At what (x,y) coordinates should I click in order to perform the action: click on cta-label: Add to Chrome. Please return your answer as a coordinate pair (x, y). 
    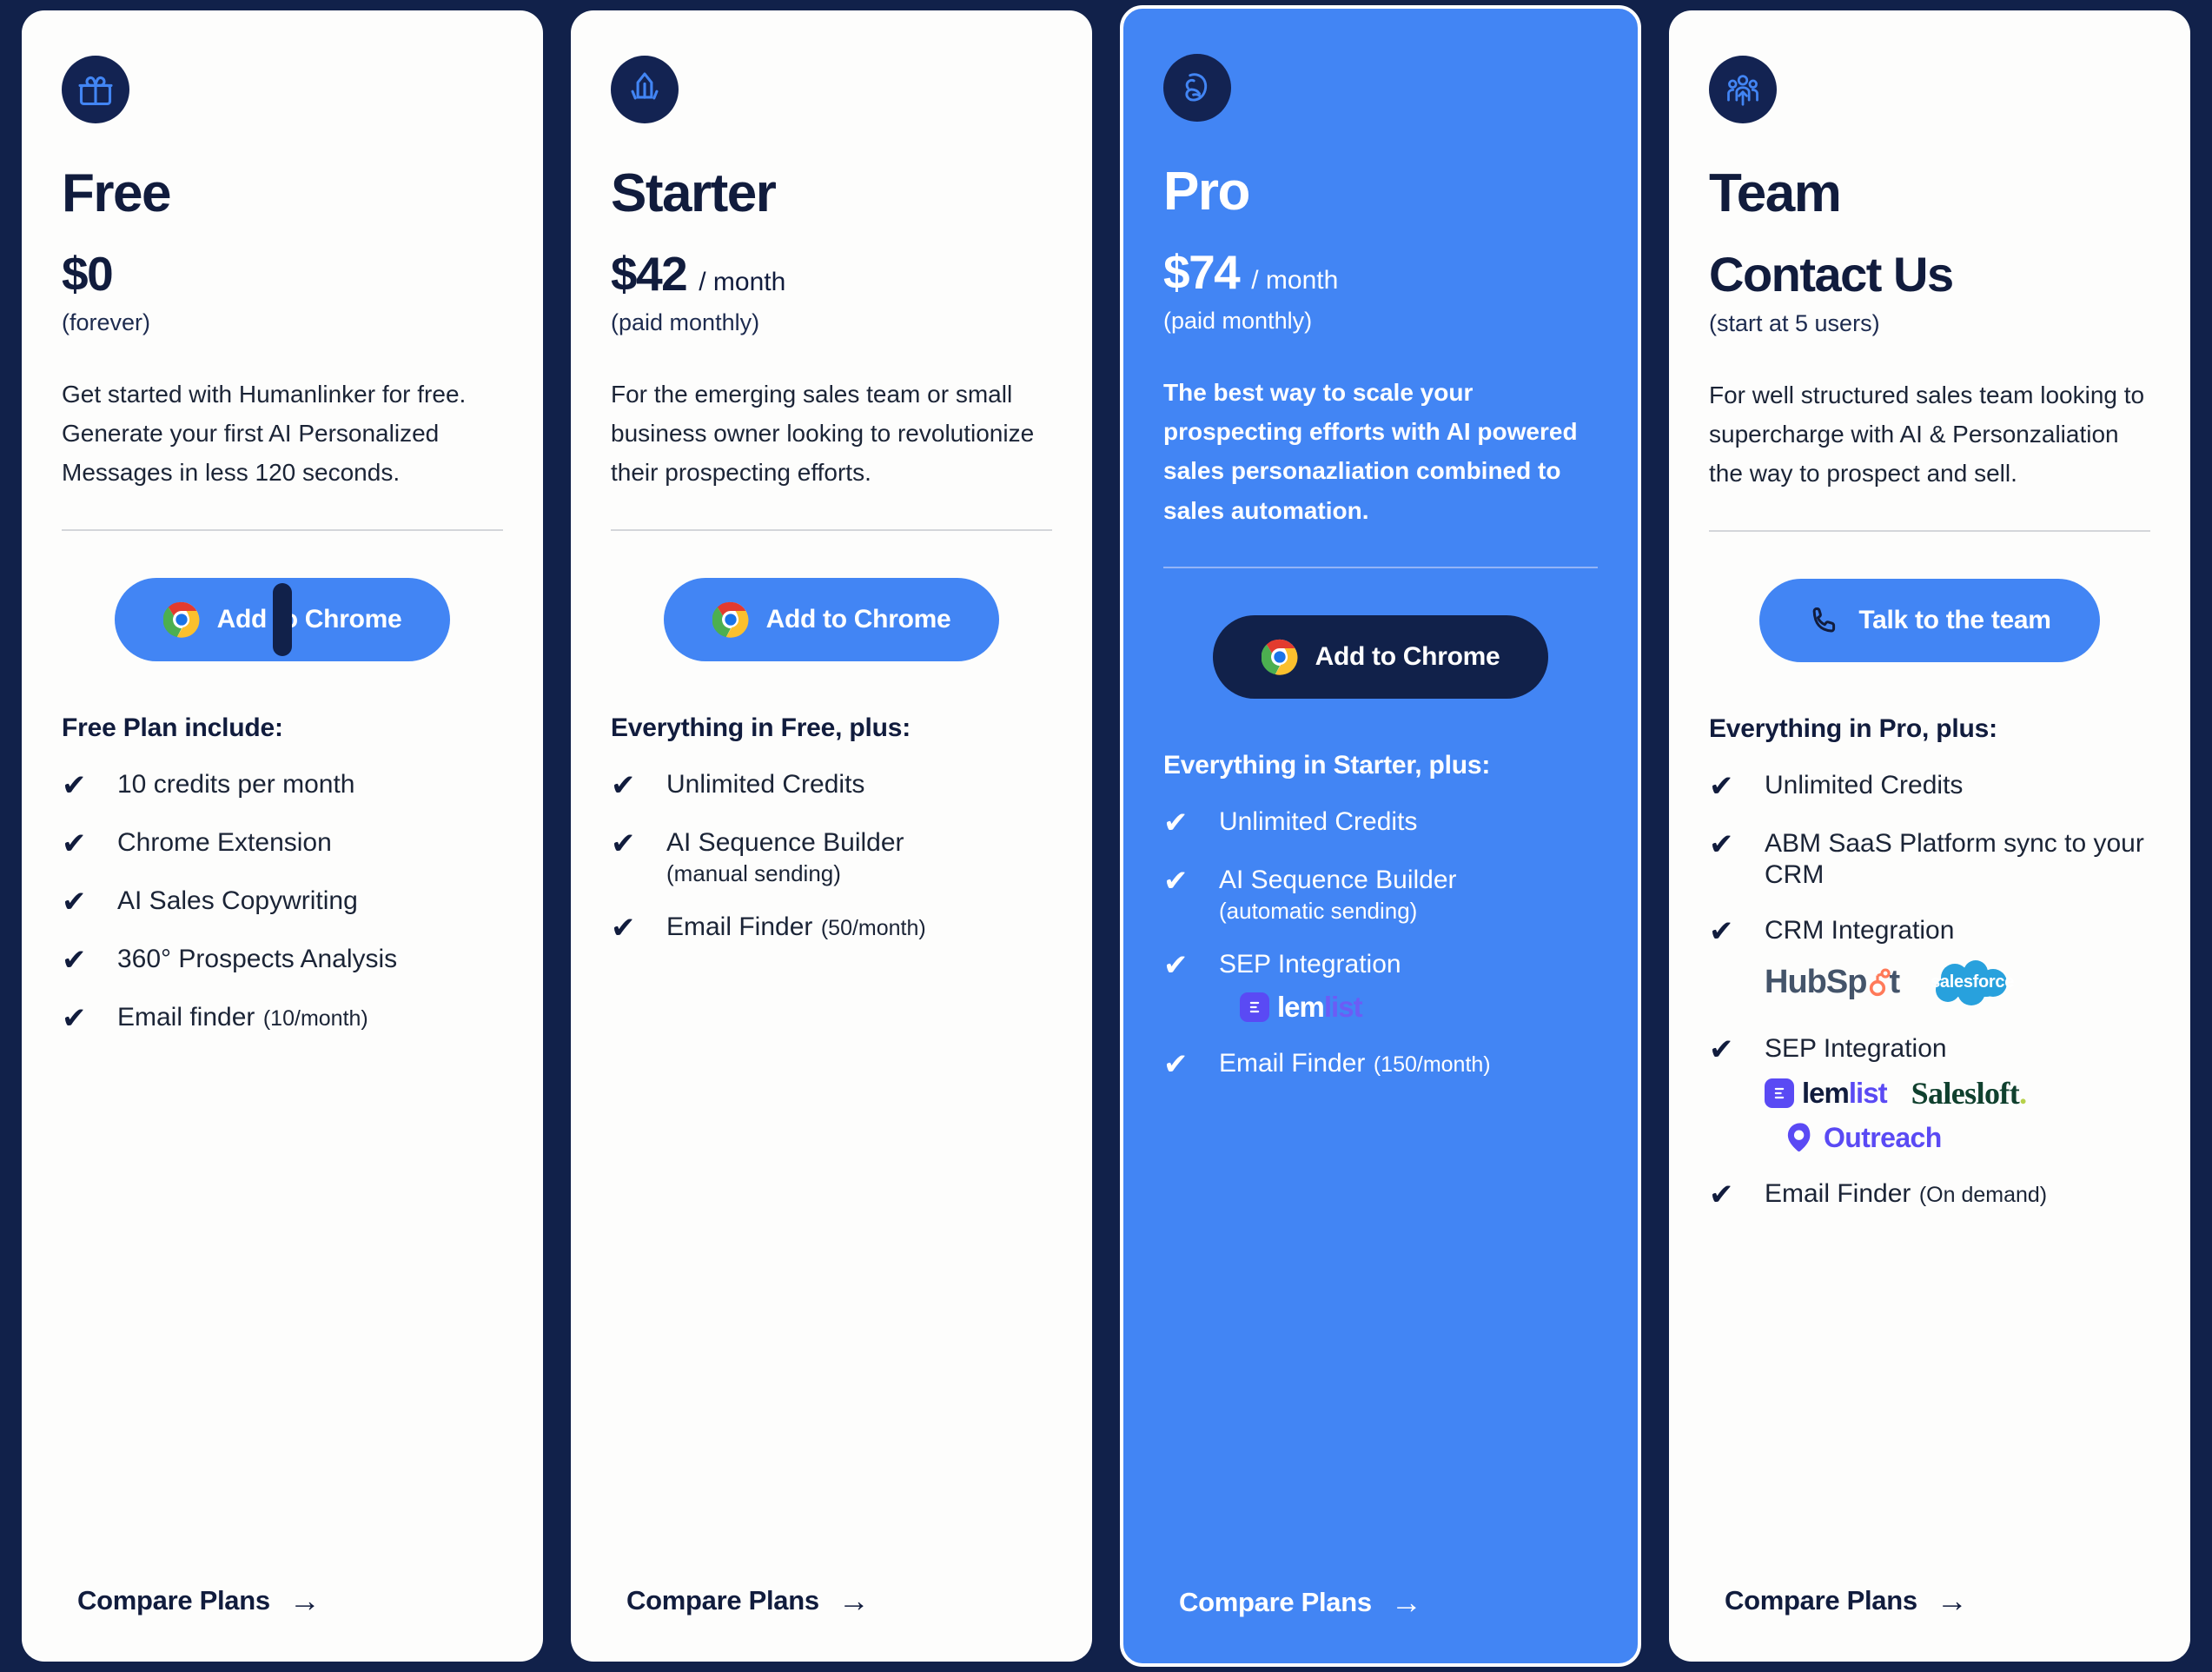
    Looking at the image, I should click on (1407, 657).